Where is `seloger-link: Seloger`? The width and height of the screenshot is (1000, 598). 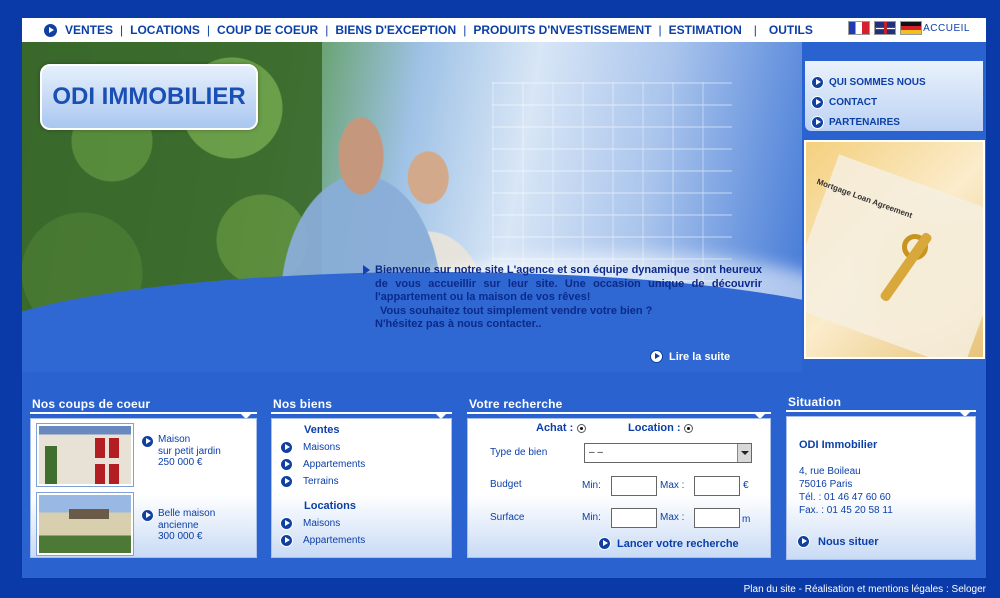
seloger-link: Seloger is located at coordinates (969, 589).